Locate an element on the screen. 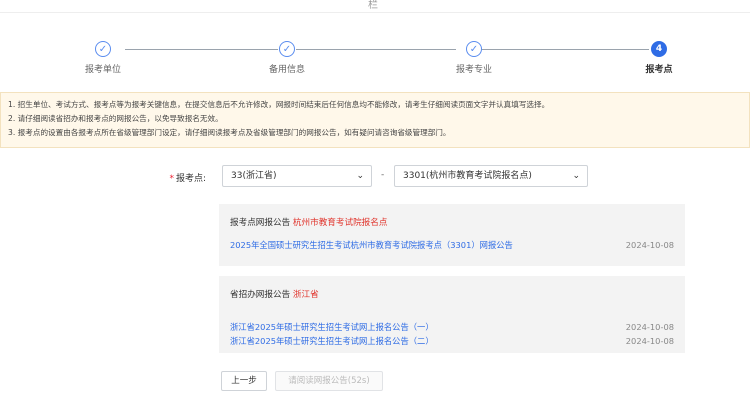 This screenshot has width=750, height=410. announcement-row: 浙江省2025年硕士研究生招生考试网上报名公告（二） 2024-10-08 is located at coordinates (452, 341).